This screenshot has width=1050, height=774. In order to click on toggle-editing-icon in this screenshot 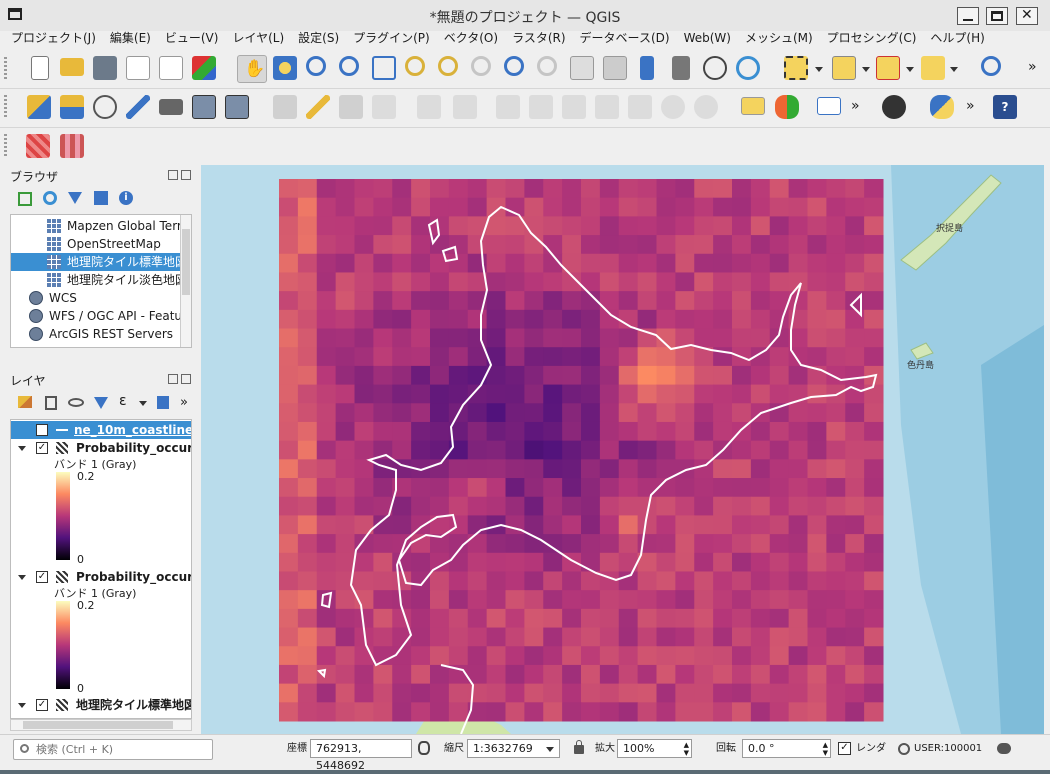, I will do `click(318, 107)`.